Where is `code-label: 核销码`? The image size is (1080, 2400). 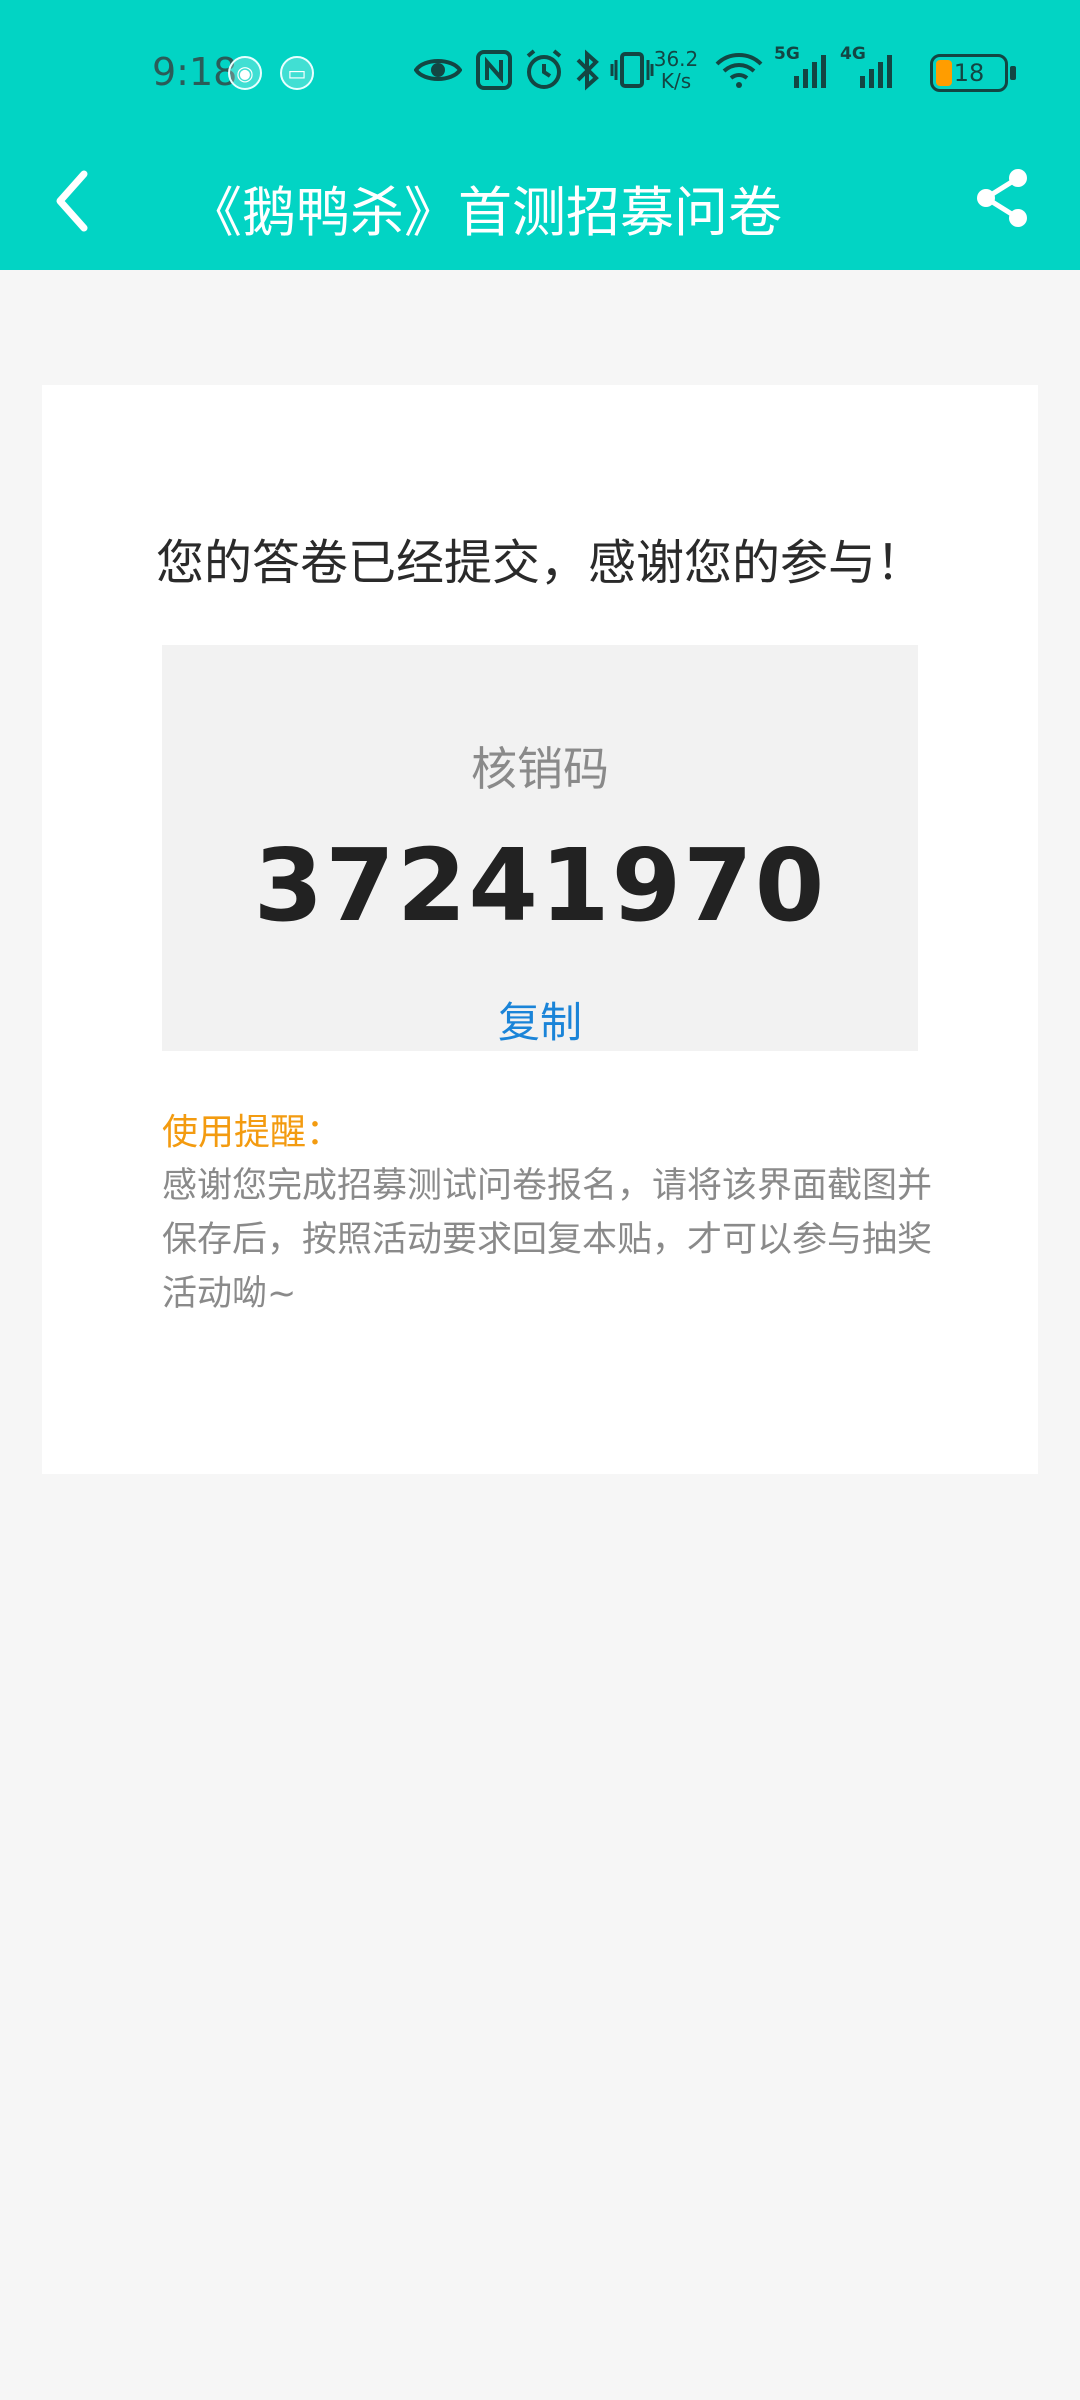
code-label: 核销码 is located at coordinates (540, 769).